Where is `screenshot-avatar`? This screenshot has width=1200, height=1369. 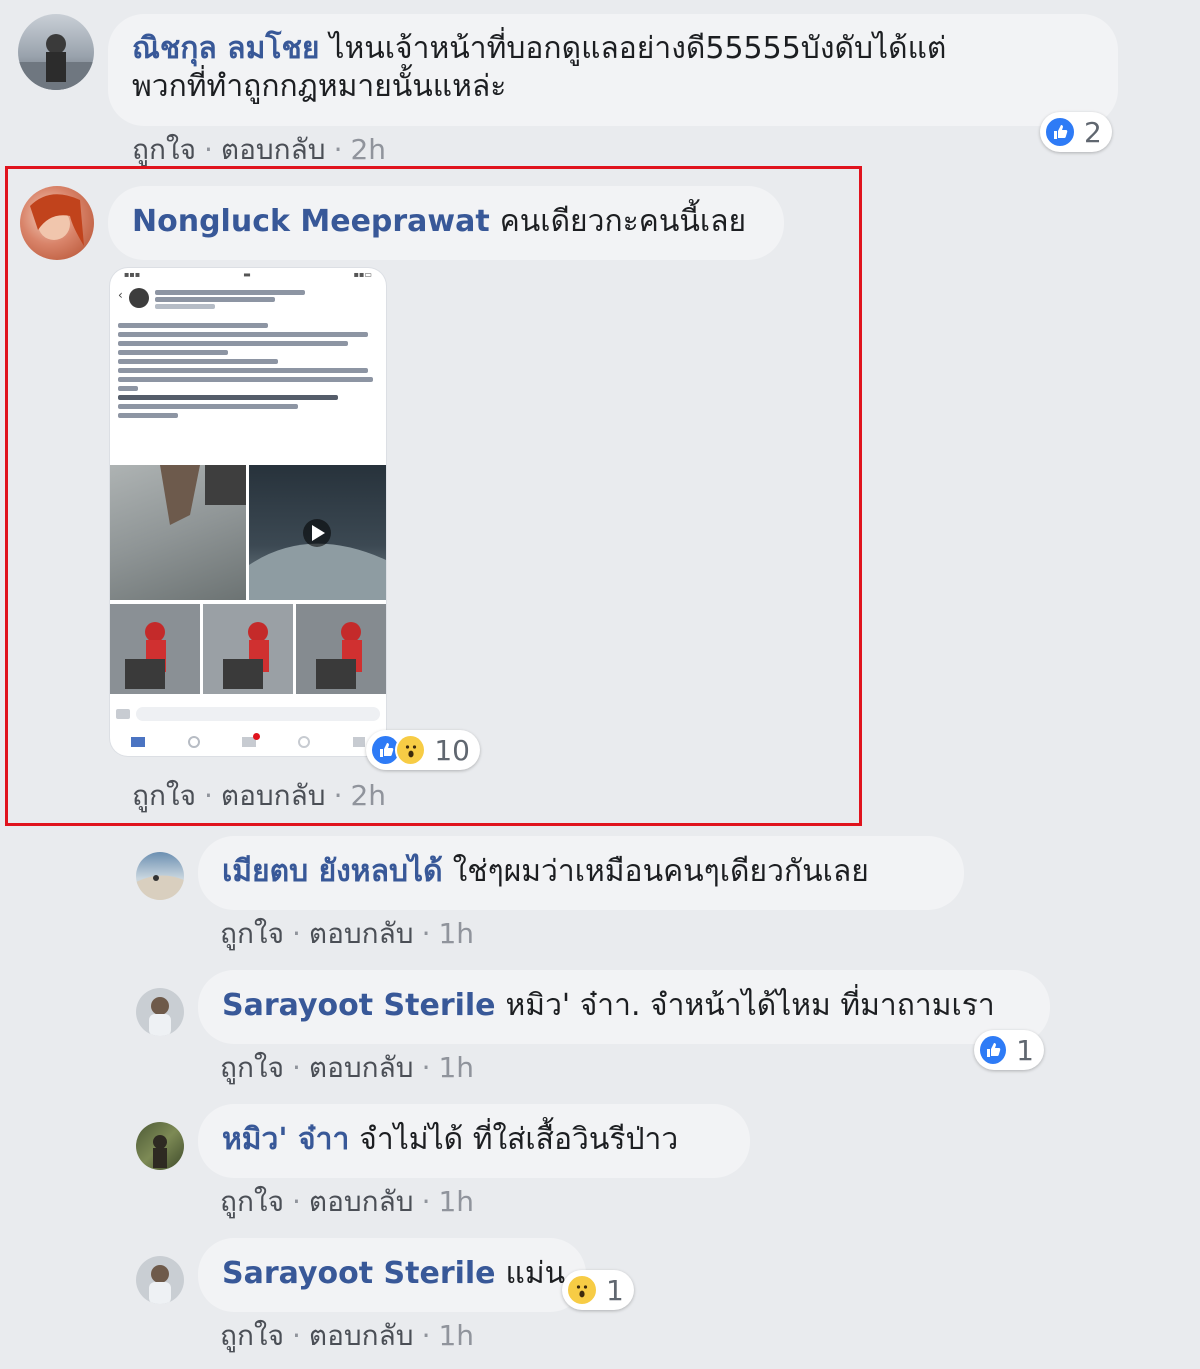
screenshot-avatar is located at coordinates (138, 298).